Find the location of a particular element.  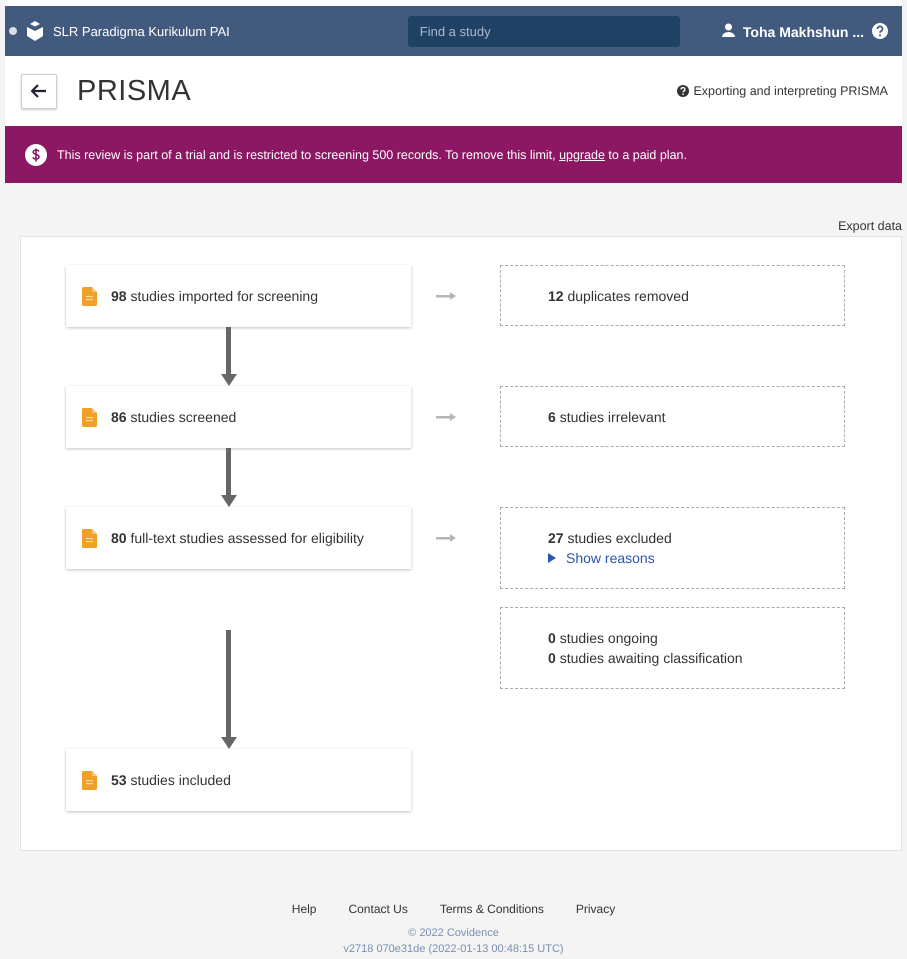

export-data-link: Export data is located at coordinates (870, 226).